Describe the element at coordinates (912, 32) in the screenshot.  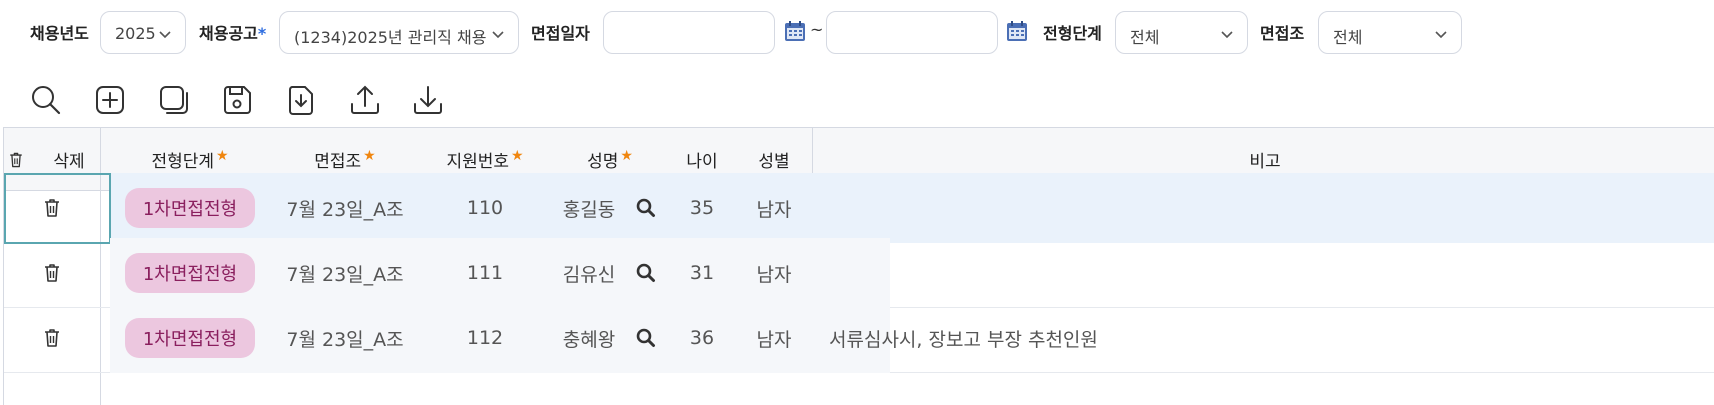
I see `interview-date-to-input` at that location.